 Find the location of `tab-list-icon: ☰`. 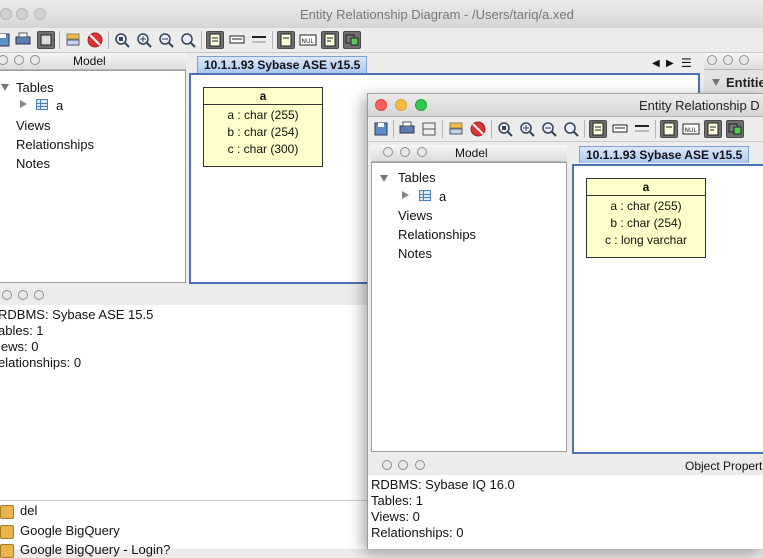

tab-list-icon: ☰ is located at coordinates (686, 63).